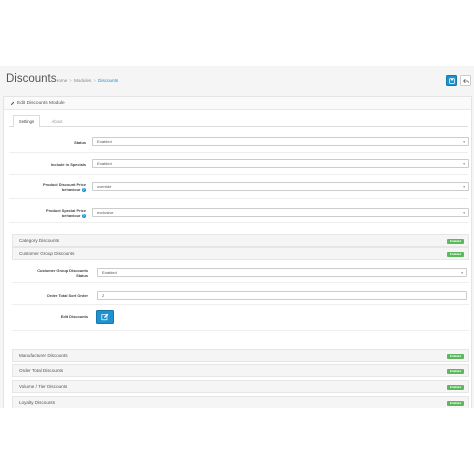  What do you see at coordinates (240, 355) in the screenshot?
I see `section-manufacturer-discounts: Manufacturer Discounts Enabled` at bounding box center [240, 355].